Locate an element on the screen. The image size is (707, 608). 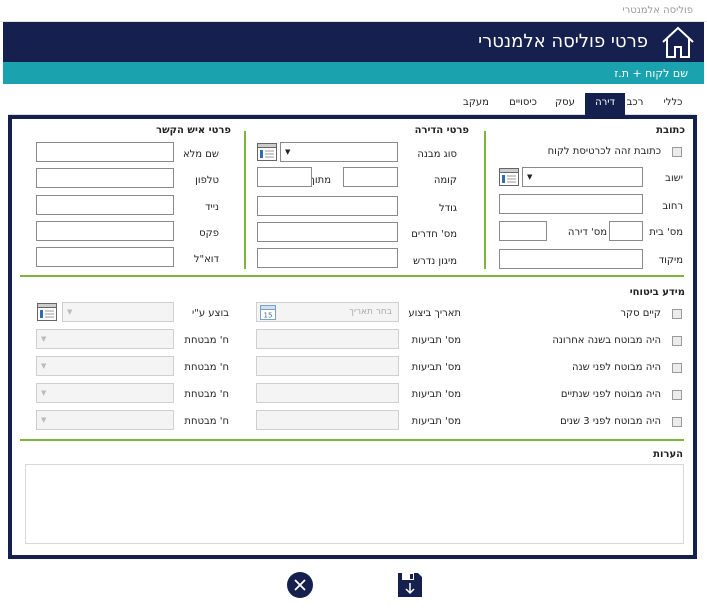
tab-label: כיסויים is located at coordinates (523, 102).